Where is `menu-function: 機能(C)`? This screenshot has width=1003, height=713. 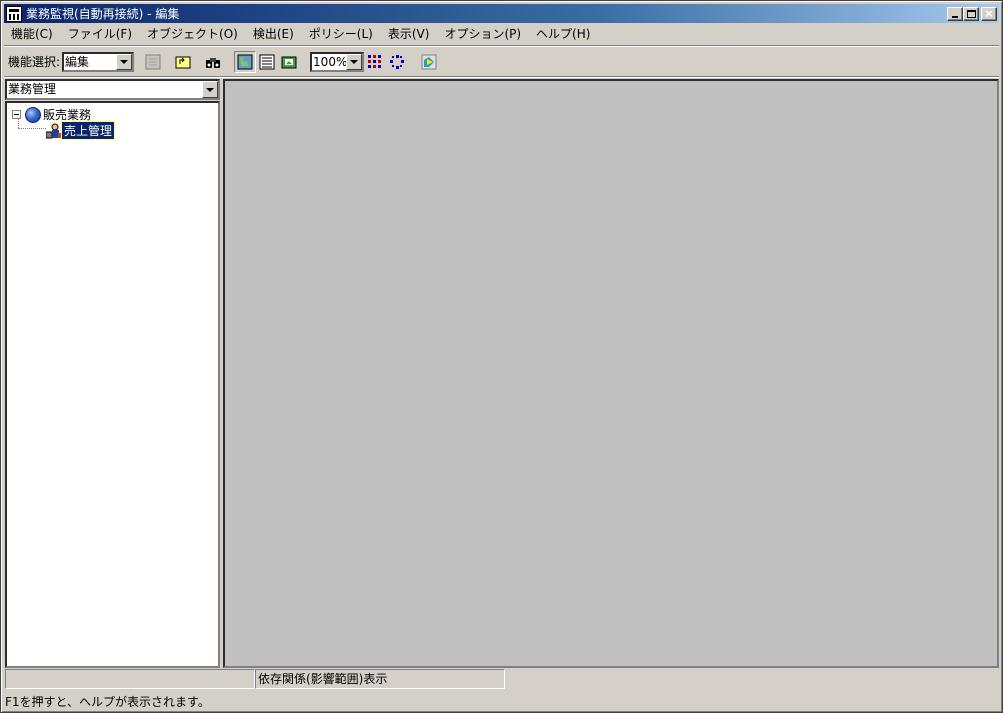
menu-function: 機能(C) is located at coordinates (32, 34).